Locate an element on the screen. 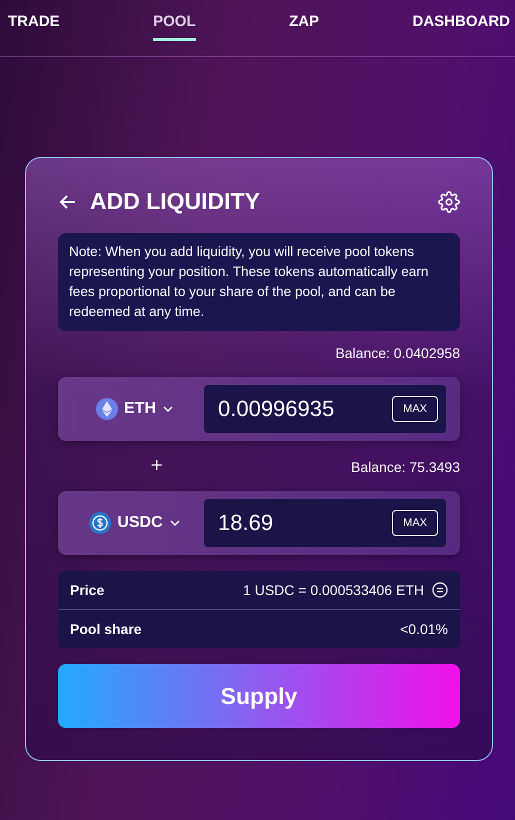 The width and height of the screenshot is (515, 820). dollar-coin-icon is located at coordinates (100, 523).